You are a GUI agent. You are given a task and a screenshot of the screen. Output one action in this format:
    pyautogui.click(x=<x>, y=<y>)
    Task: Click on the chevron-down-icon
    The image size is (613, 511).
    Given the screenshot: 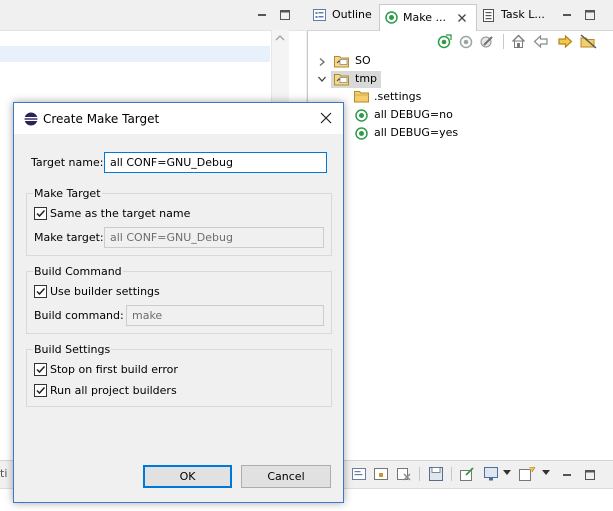 What is the action you would take?
    pyautogui.click(x=322, y=79)
    